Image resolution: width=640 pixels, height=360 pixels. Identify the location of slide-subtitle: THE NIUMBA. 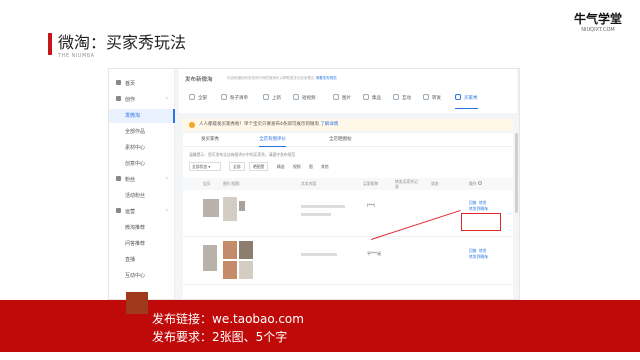
(76, 56).